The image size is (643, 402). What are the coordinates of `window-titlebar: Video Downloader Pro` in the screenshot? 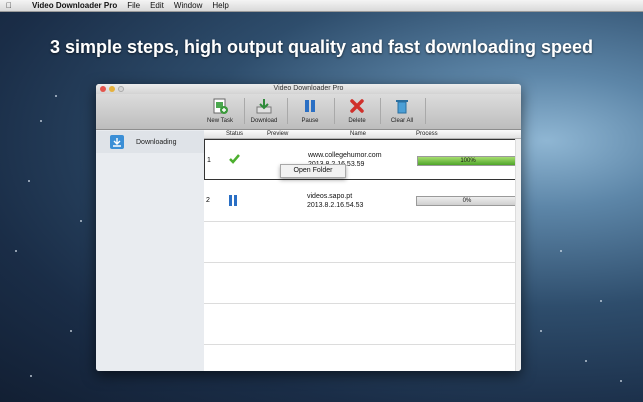 It's located at (308, 89).